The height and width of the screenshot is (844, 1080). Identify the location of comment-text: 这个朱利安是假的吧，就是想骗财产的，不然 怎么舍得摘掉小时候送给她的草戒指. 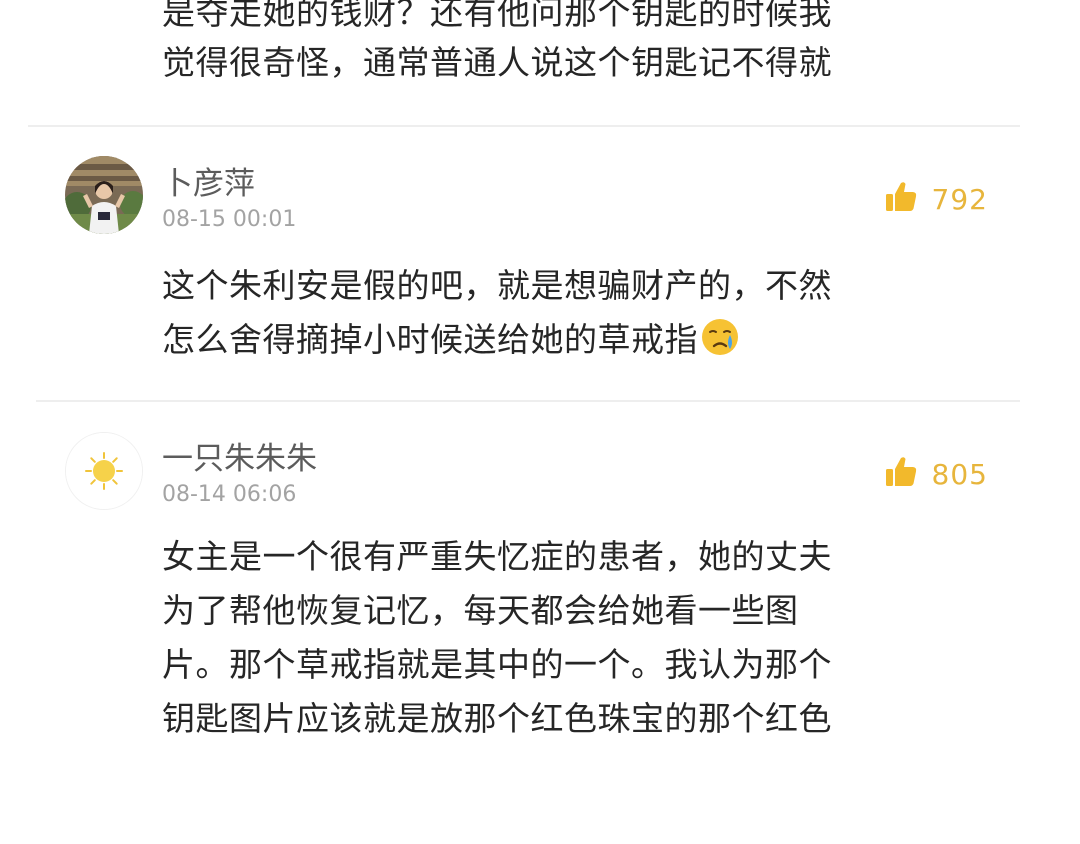
(582, 316).